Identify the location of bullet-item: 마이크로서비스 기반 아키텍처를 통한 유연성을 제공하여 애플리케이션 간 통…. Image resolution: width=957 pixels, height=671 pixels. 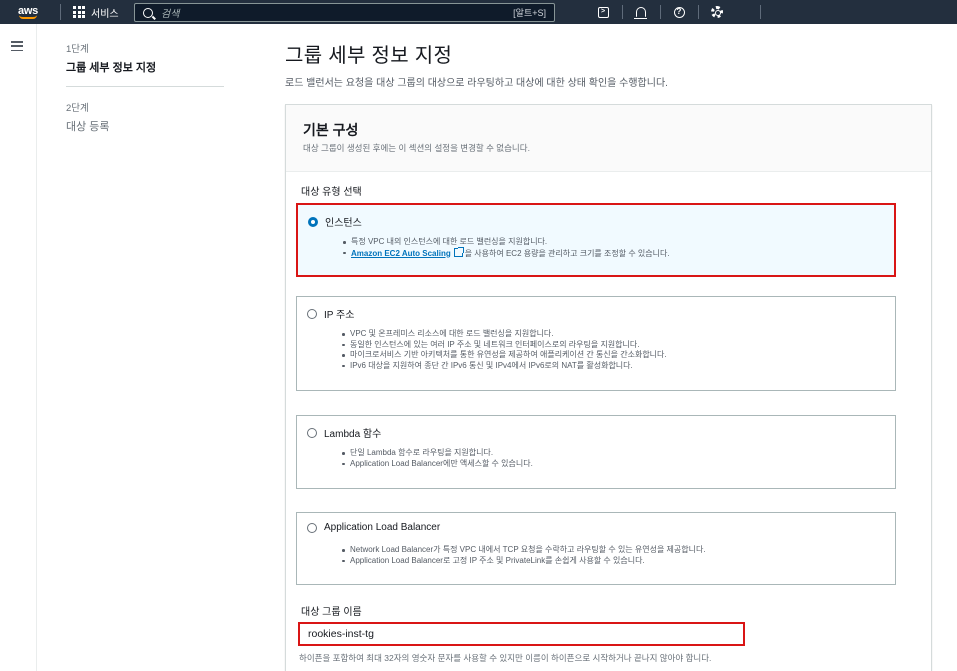
(504, 354).